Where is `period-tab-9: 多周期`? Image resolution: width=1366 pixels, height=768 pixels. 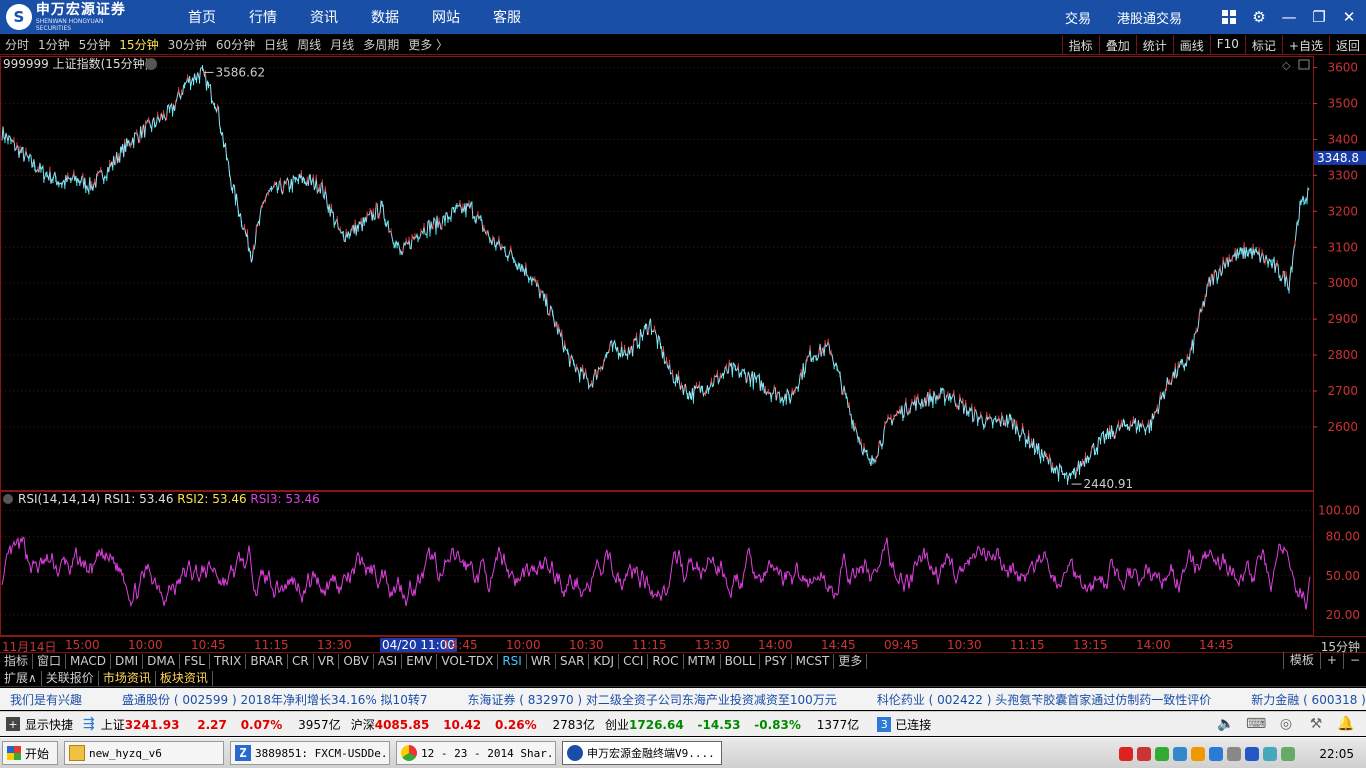
period-tab-9: 多周期 is located at coordinates (381, 44).